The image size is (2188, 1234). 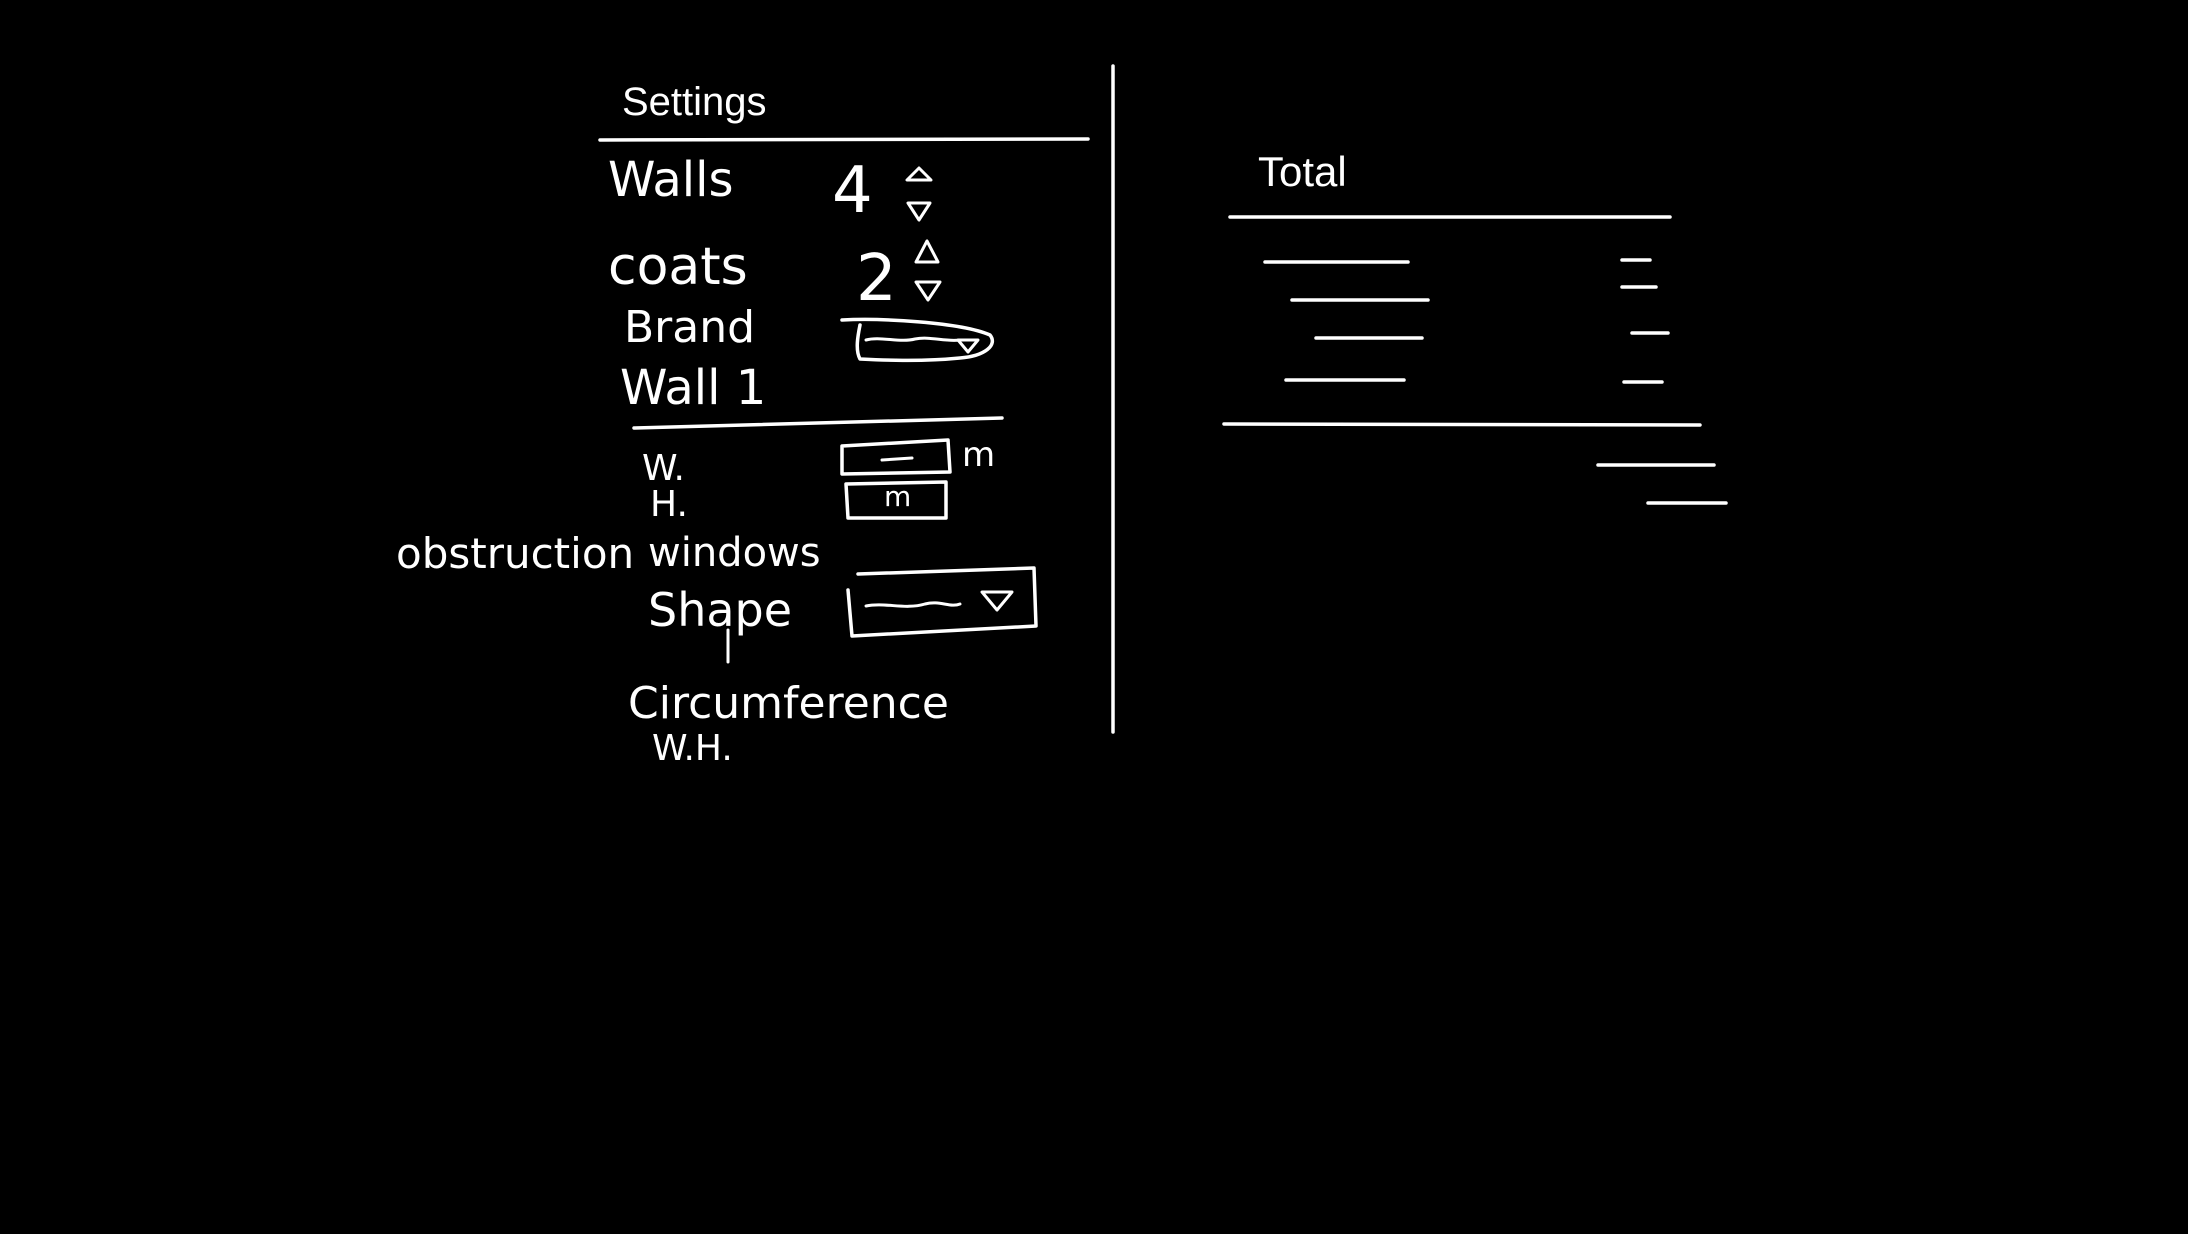 What do you see at coordinates (928, 291) in the screenshot?
I see `coats-decrement-icon` at bounding box center [928, 291].